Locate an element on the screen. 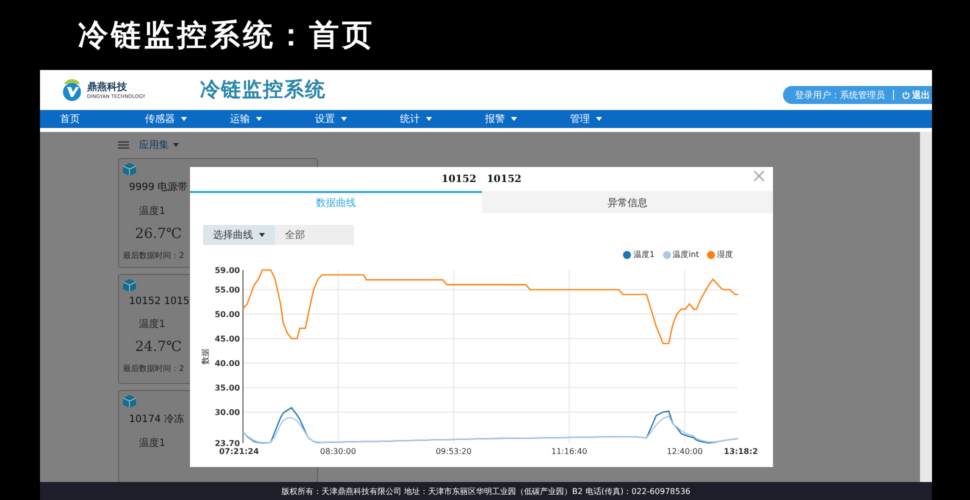  x-tick-label: 11:16:40 is located at coordinates (569, 451).